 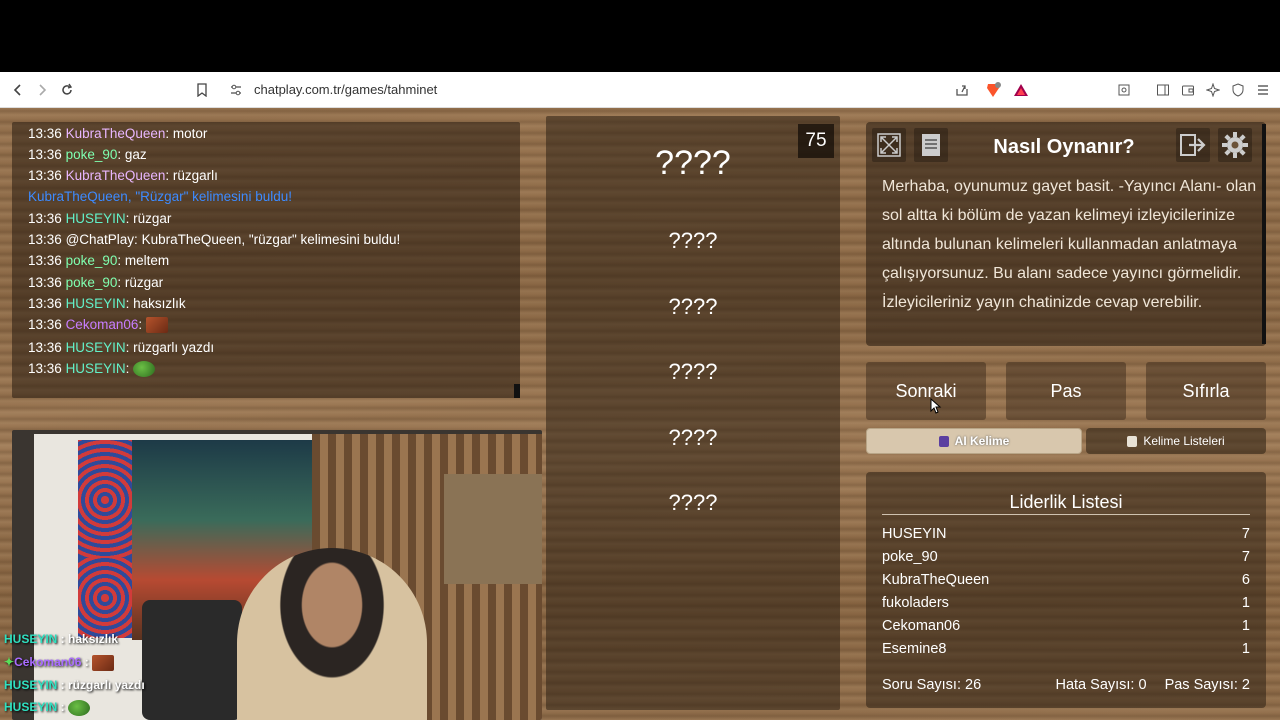 I want to click on chat-line: 13:36 HUSEYIN: haksızlık, so click(x=107, y=303).